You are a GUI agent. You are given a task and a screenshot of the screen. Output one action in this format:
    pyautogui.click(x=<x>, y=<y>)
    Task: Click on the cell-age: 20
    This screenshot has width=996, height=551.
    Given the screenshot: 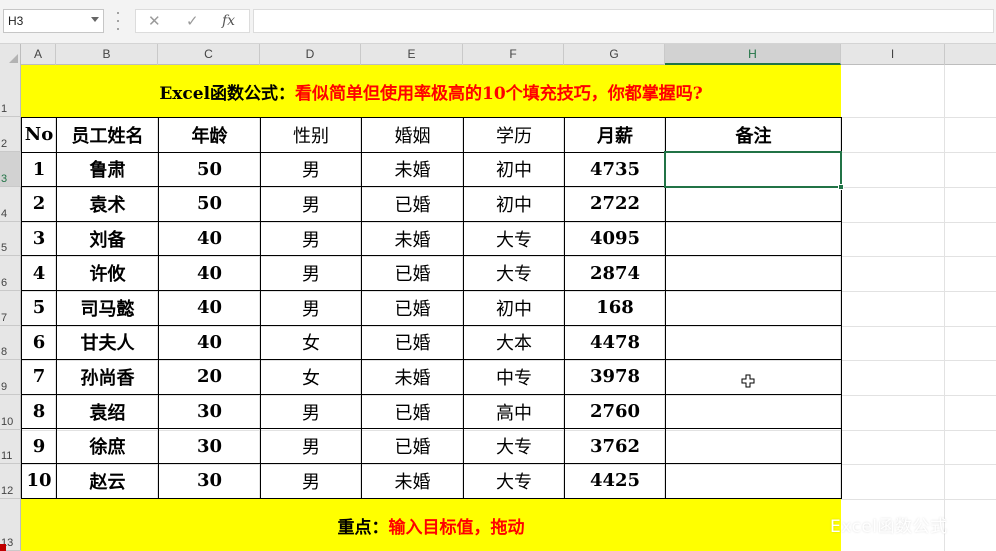 What is the action you would take?
    pyautogui.click(x=209, y=377)
    